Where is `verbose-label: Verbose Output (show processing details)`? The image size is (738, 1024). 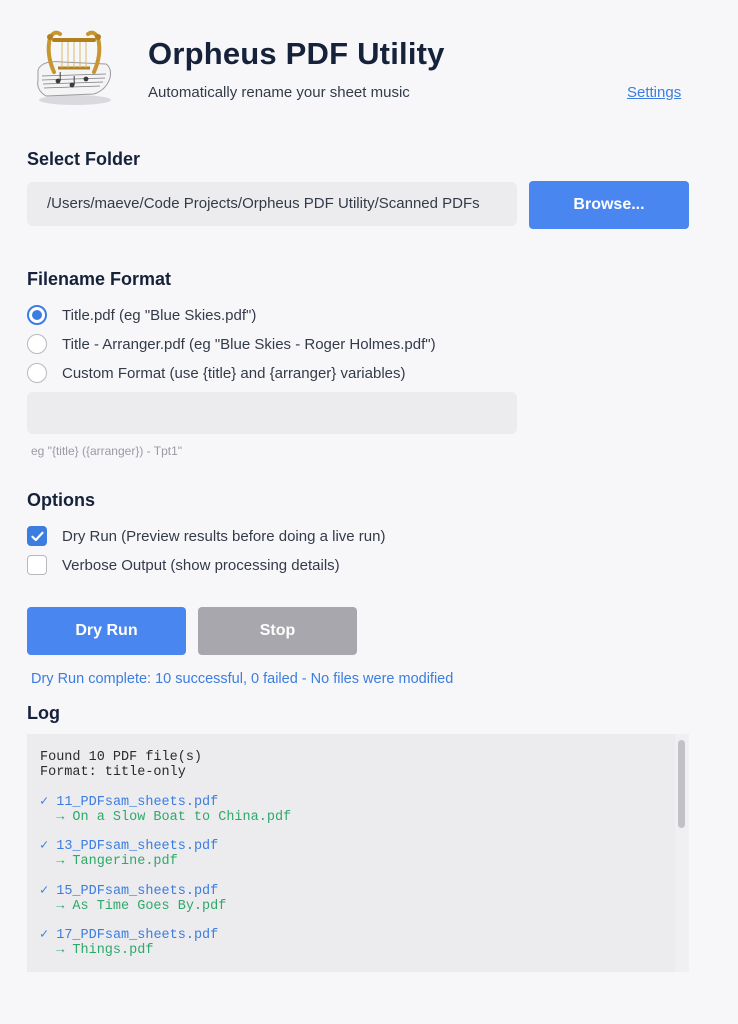 verbose-label: Verbose Output (show processing details) is located at coordinates (201, 565).